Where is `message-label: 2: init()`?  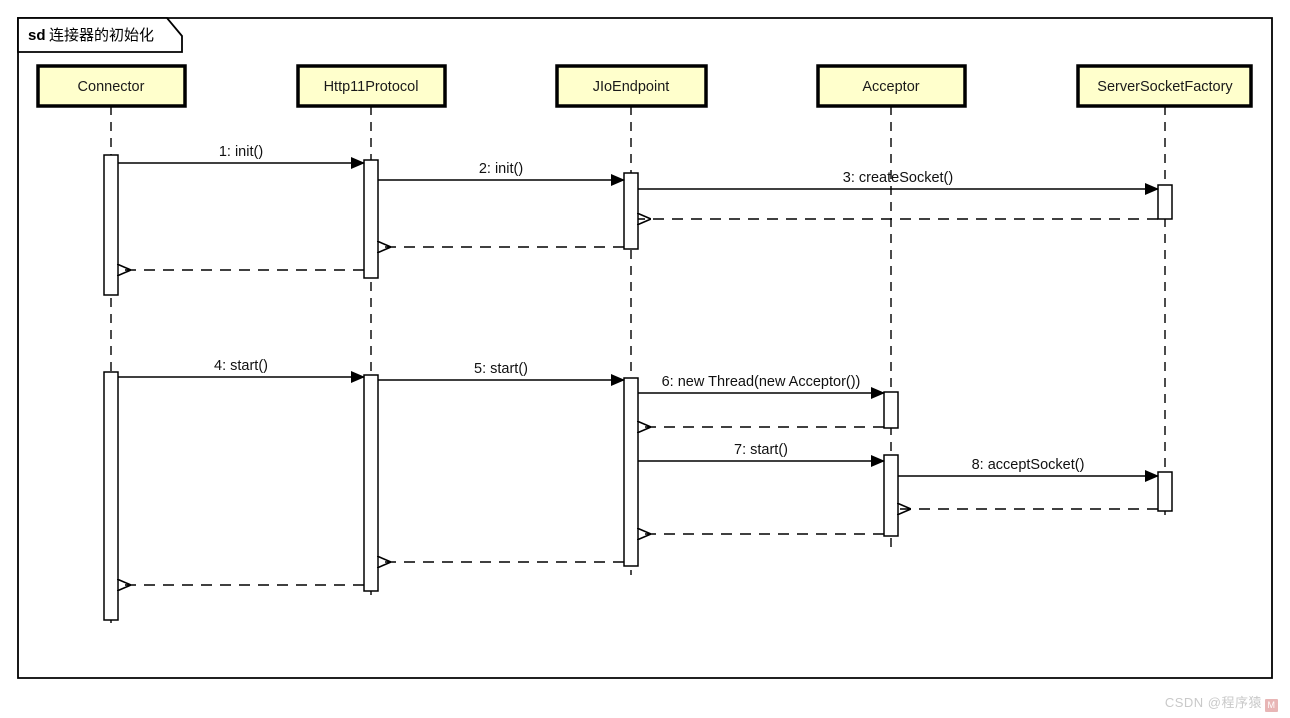
message-label: 2: init() is located at coordinates (501, 169).